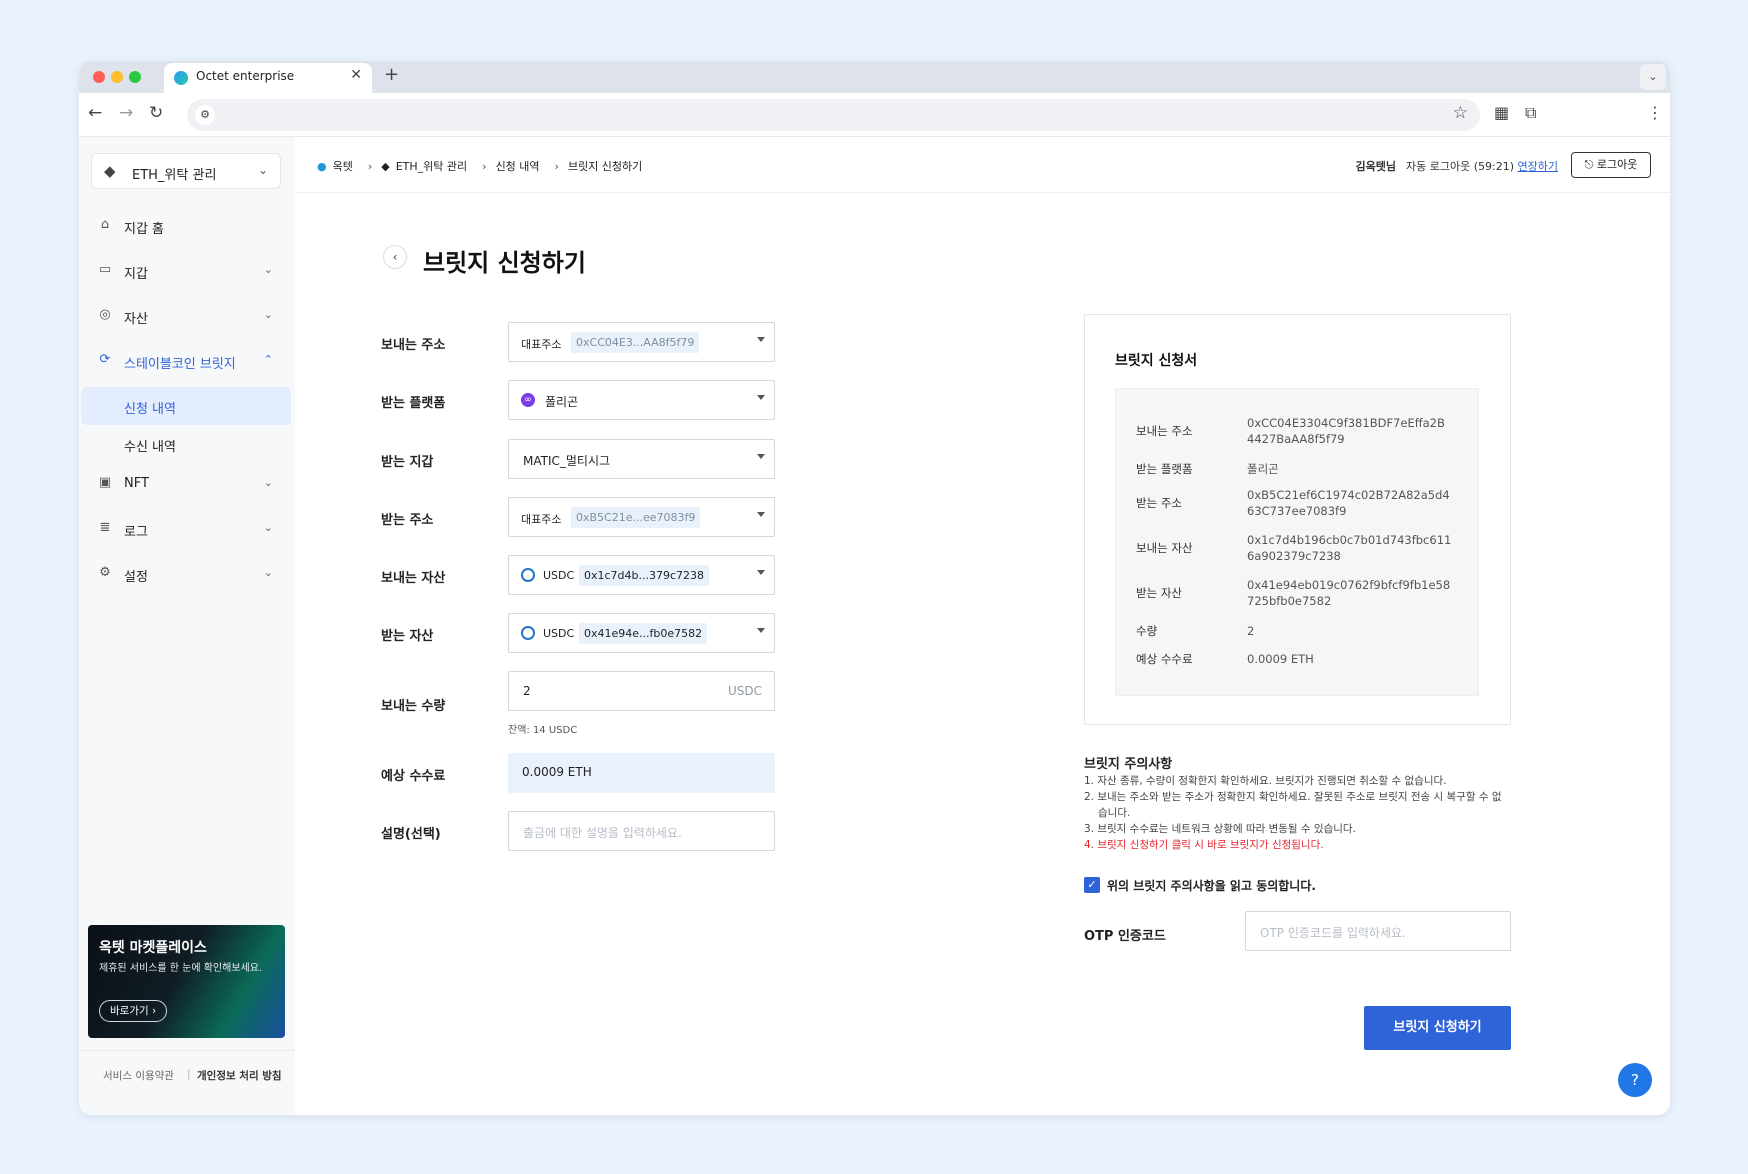 This screenshot has height=1174, width=1748. What do you see at coordinates (205, 115) in the screenshot?
I see `site-settings-icon: ⚙` at bounding box center [205, 115].